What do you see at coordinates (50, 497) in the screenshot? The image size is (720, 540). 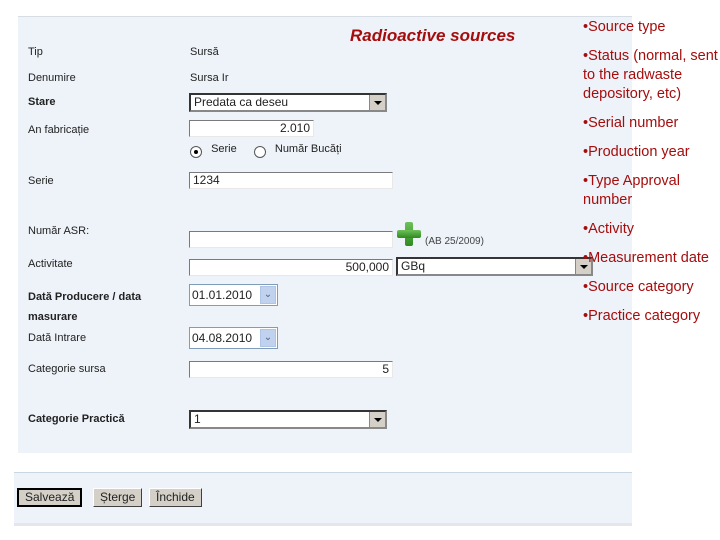 I see `save-button: Salvează` at bounding box center [50, 497].